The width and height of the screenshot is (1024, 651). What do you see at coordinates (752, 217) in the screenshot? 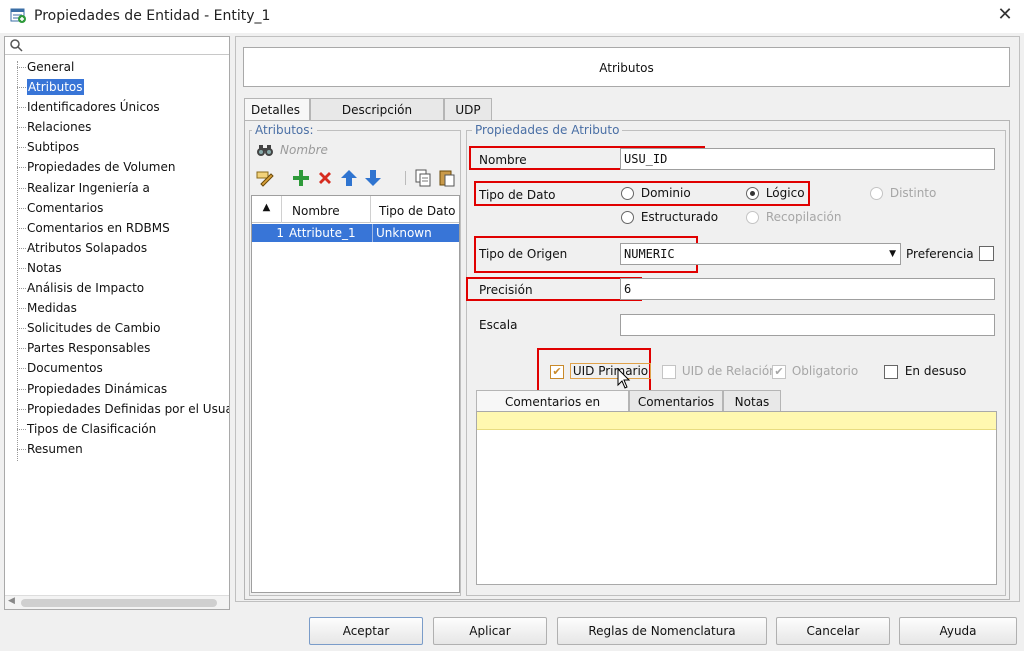
I see `radio-recopilacion-circle` at bounding box center [752, 217].